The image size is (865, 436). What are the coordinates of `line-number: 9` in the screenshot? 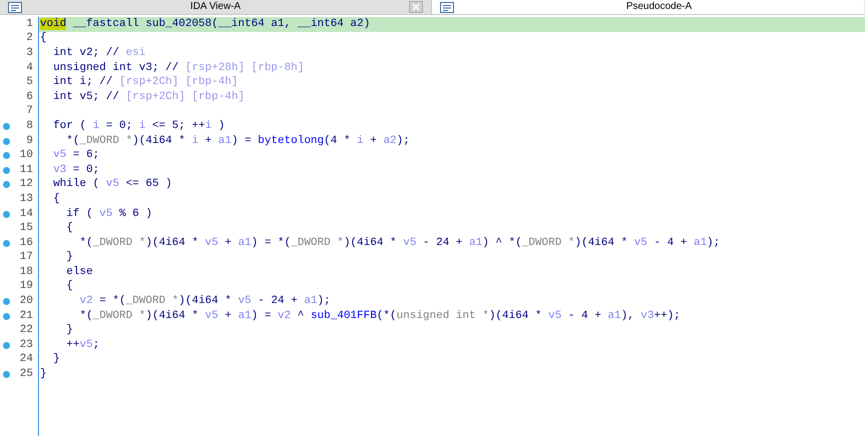 It's located at (29, 141).